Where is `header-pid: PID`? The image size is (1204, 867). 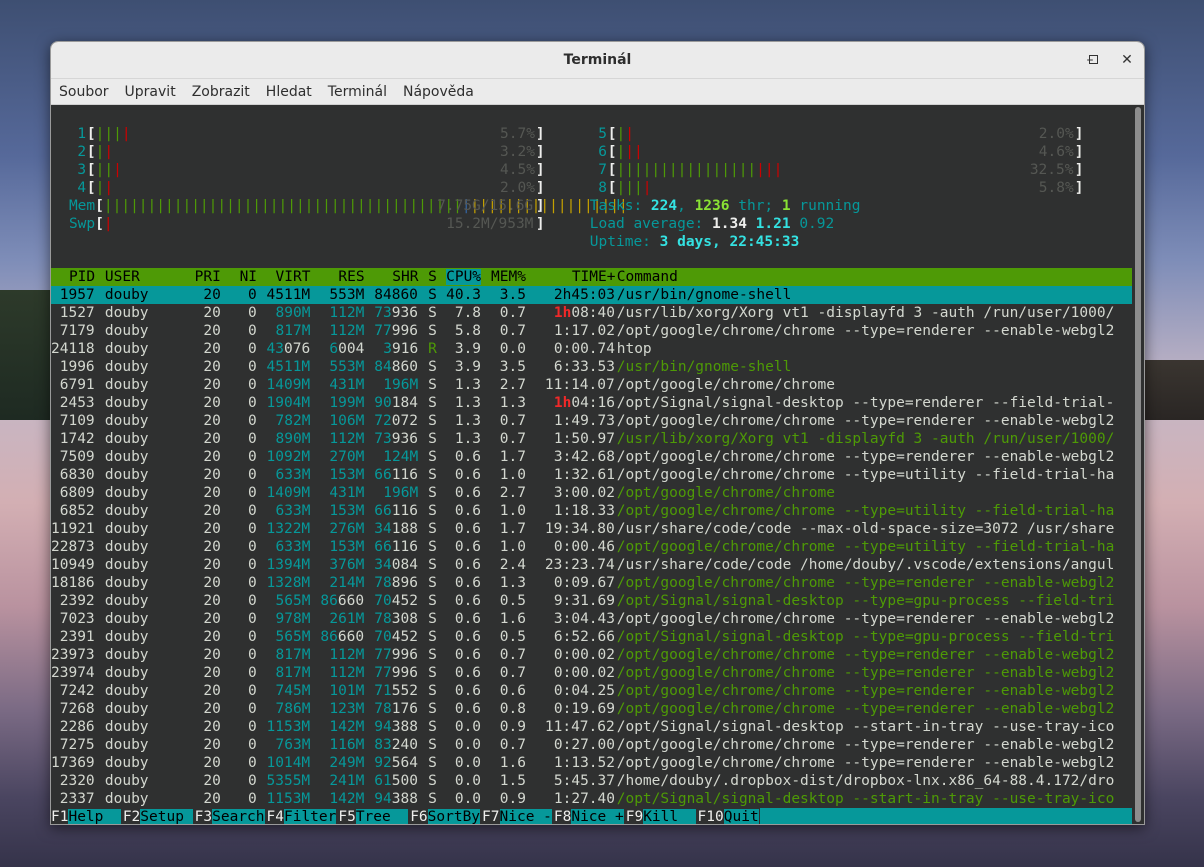
header-pid: PID is located at coordinates (82, 277).